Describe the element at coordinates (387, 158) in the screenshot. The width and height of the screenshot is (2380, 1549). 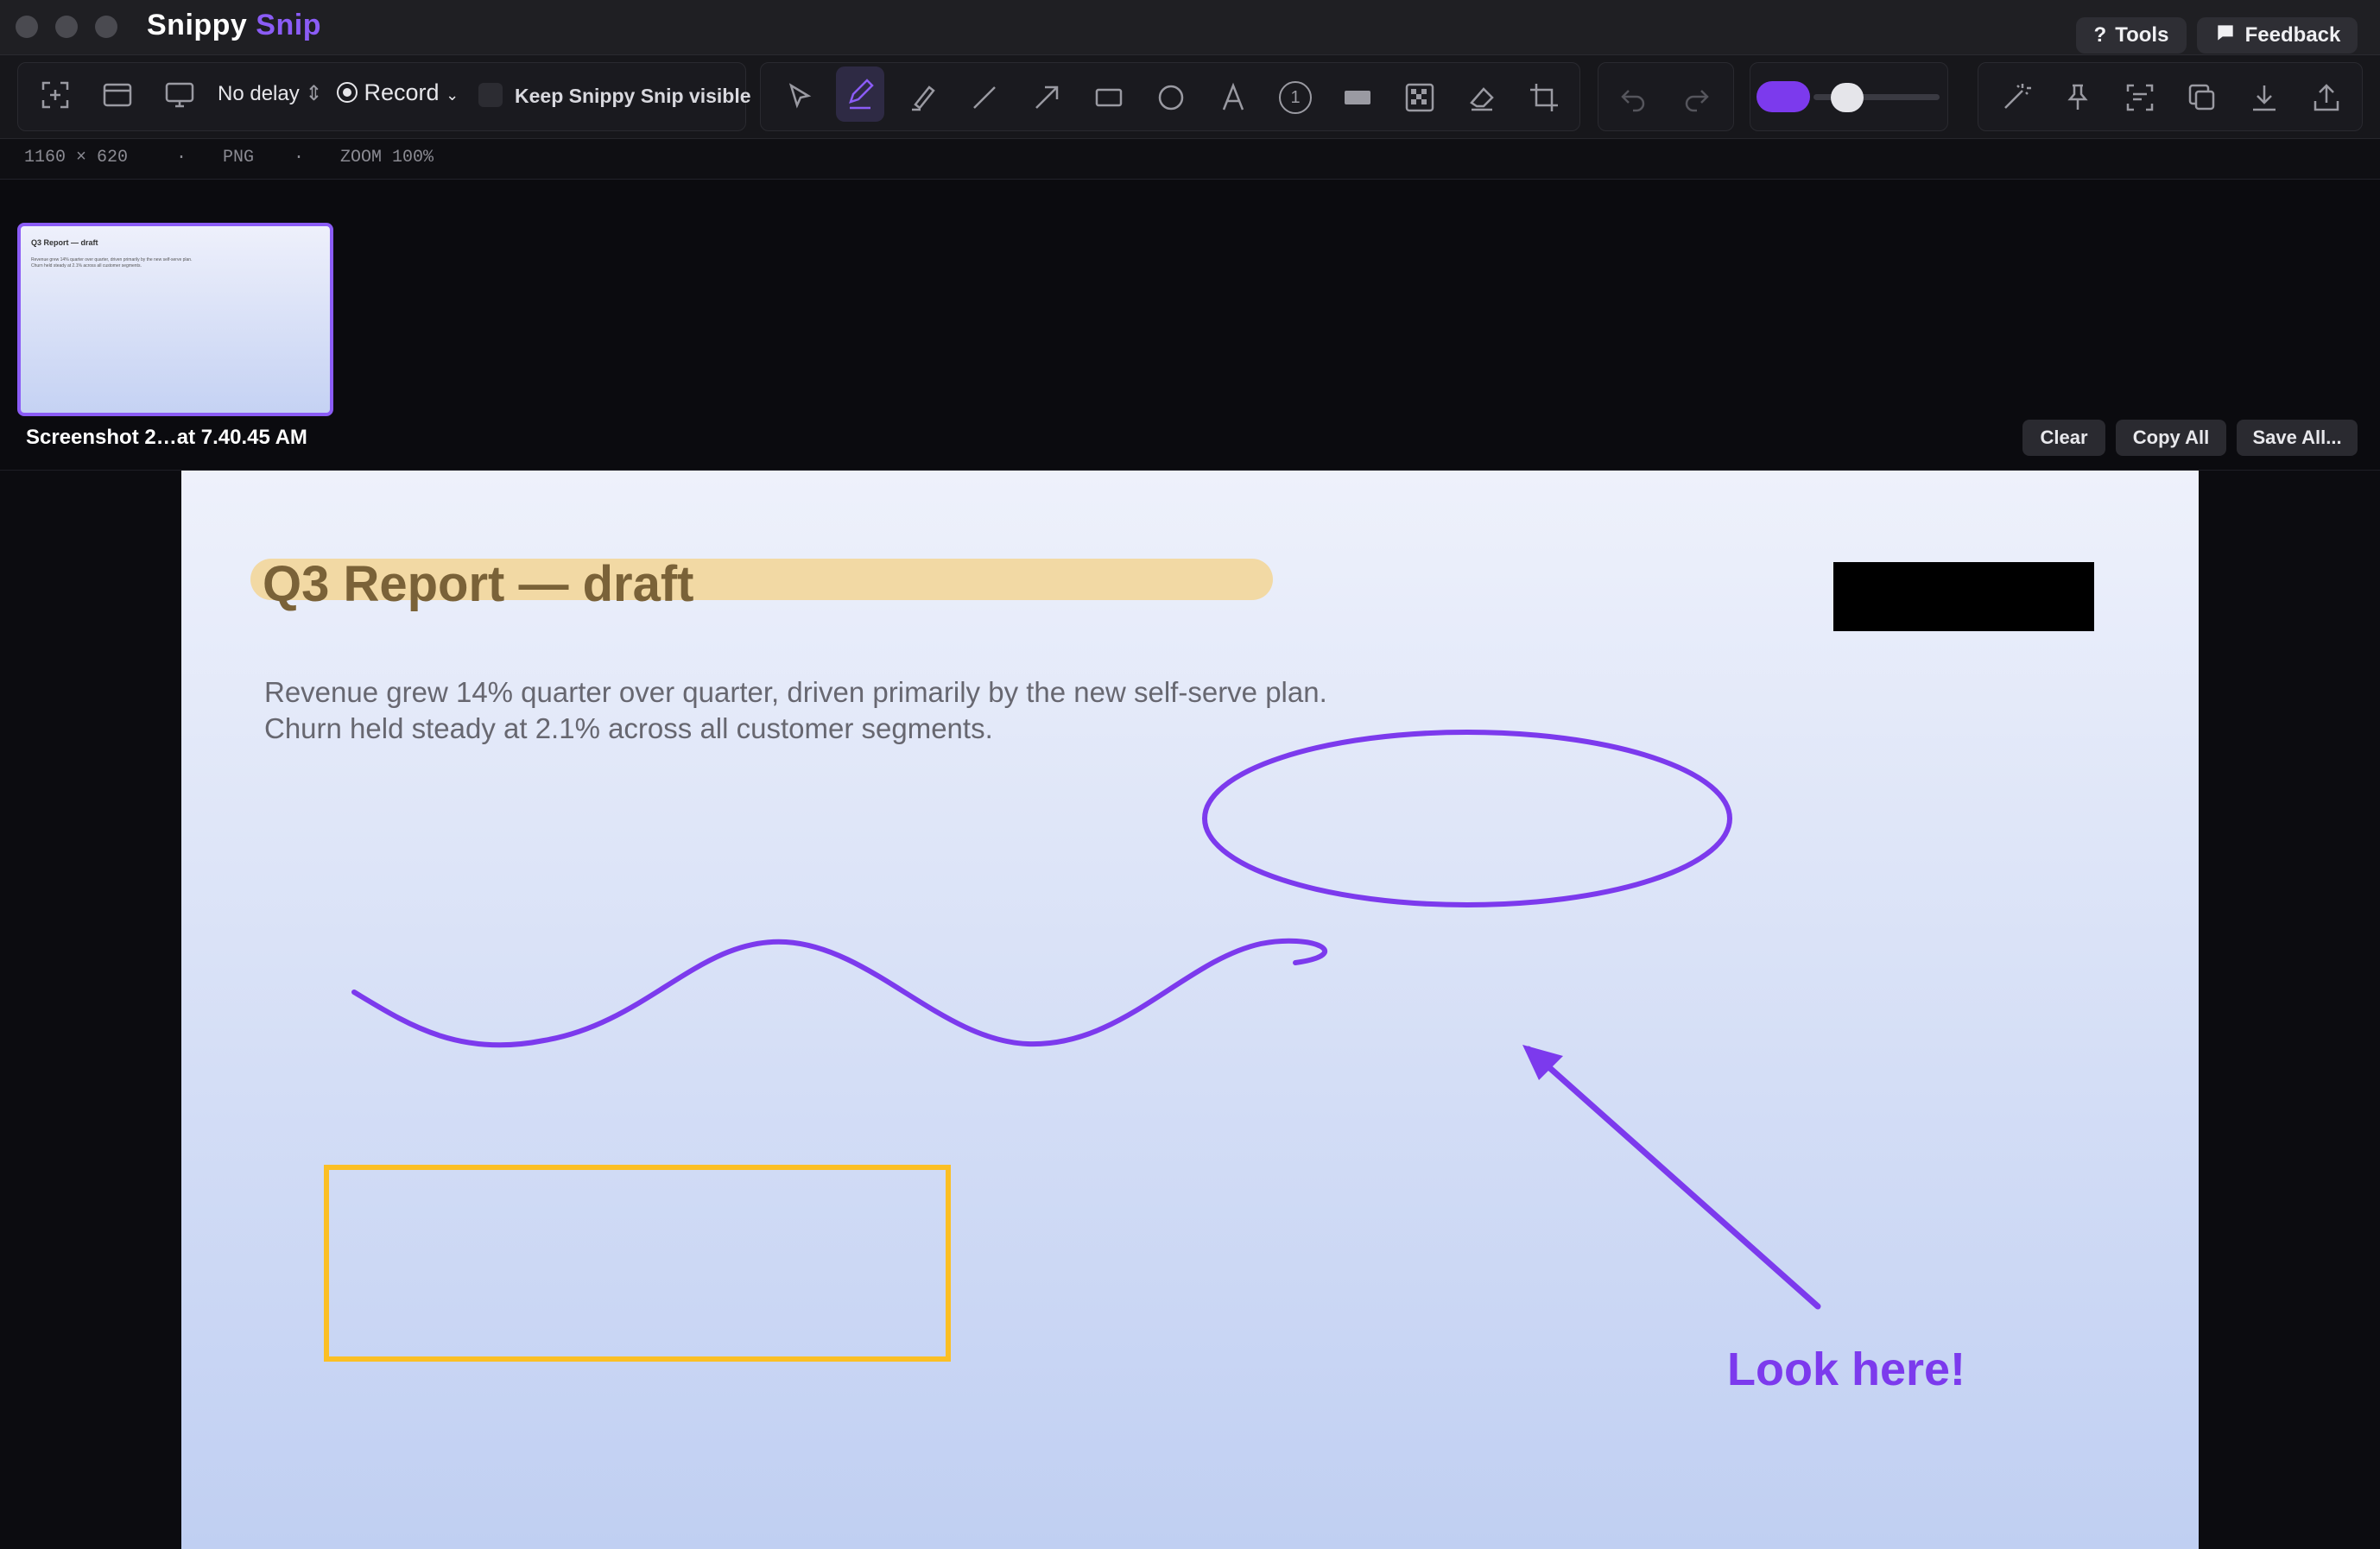
I see `zoom-level: ZOOM 100%` at that location.